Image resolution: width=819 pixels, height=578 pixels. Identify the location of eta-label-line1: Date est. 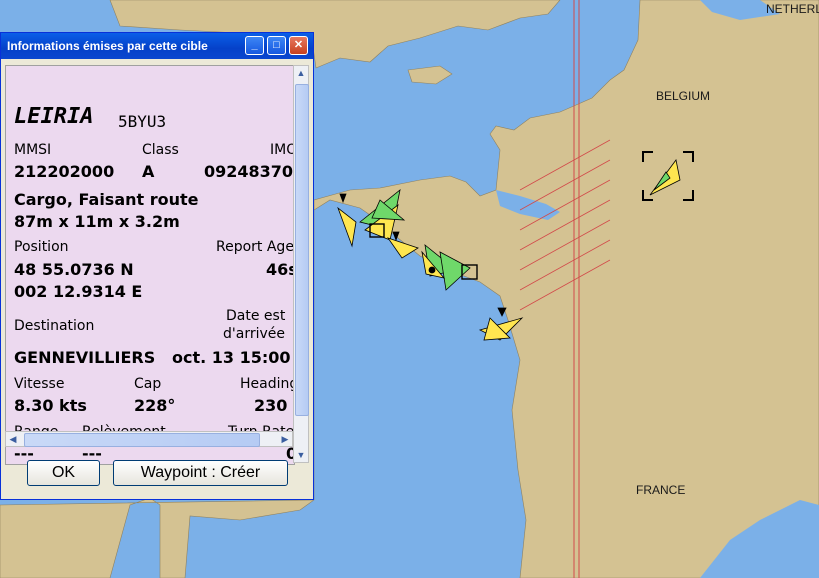
(256, 316).